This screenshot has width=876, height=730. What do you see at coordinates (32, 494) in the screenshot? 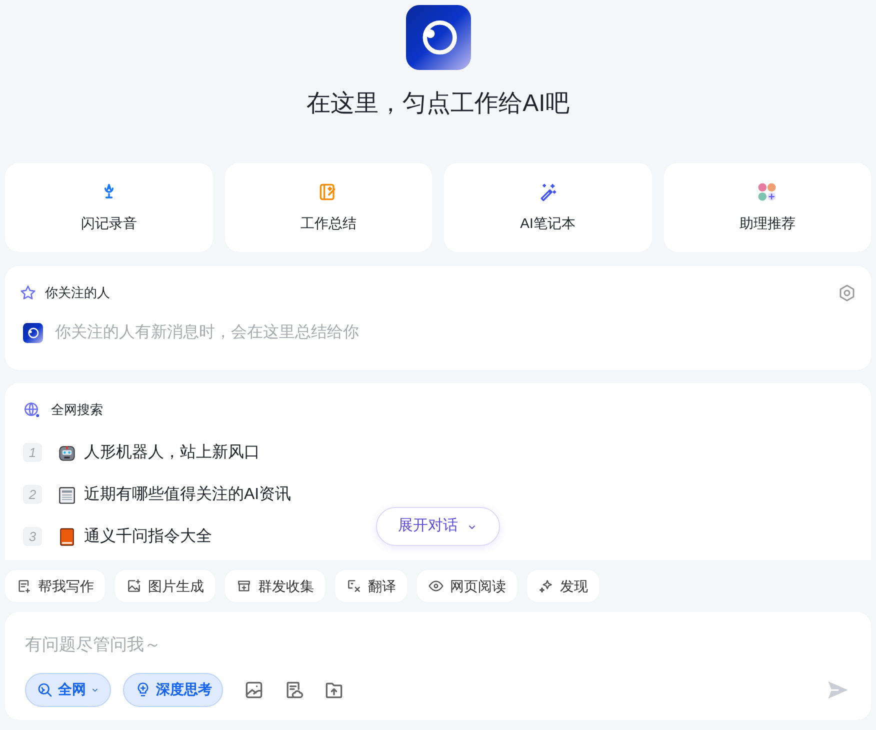
I see `rank-number: 2` at bounding box center [32, 494].